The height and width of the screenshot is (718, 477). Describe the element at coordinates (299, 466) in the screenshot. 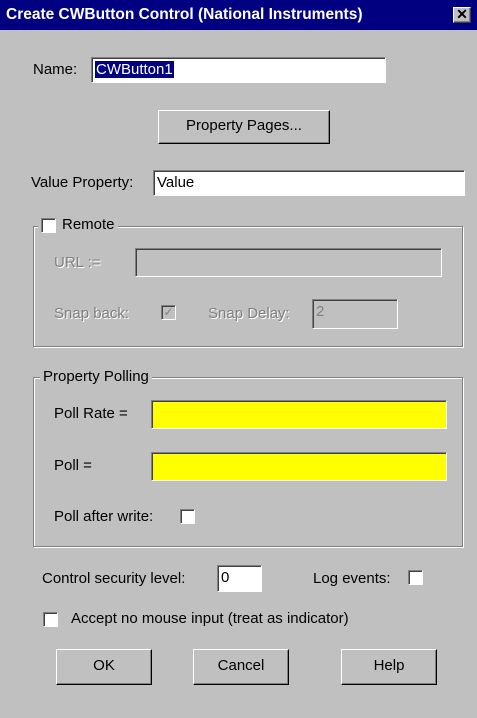

I see `poll-field` at that location.